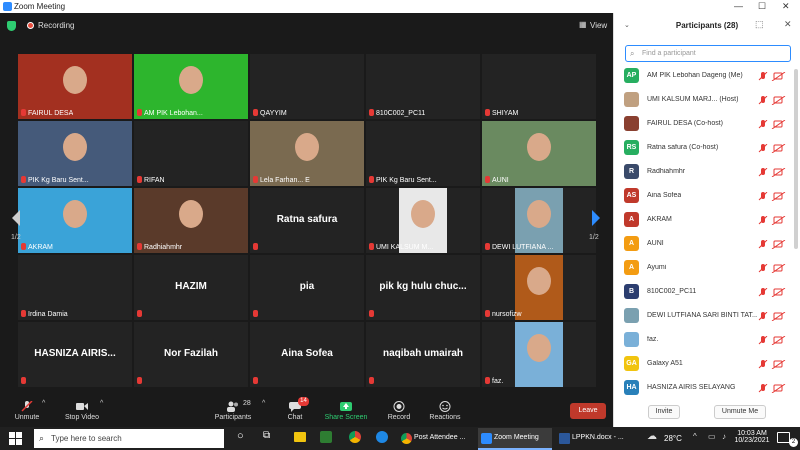 The height and width of the screenshot is (450, 800). Describe the element at coordinates (598, 25) in the screenshot. I see `view-button: View` at that location.